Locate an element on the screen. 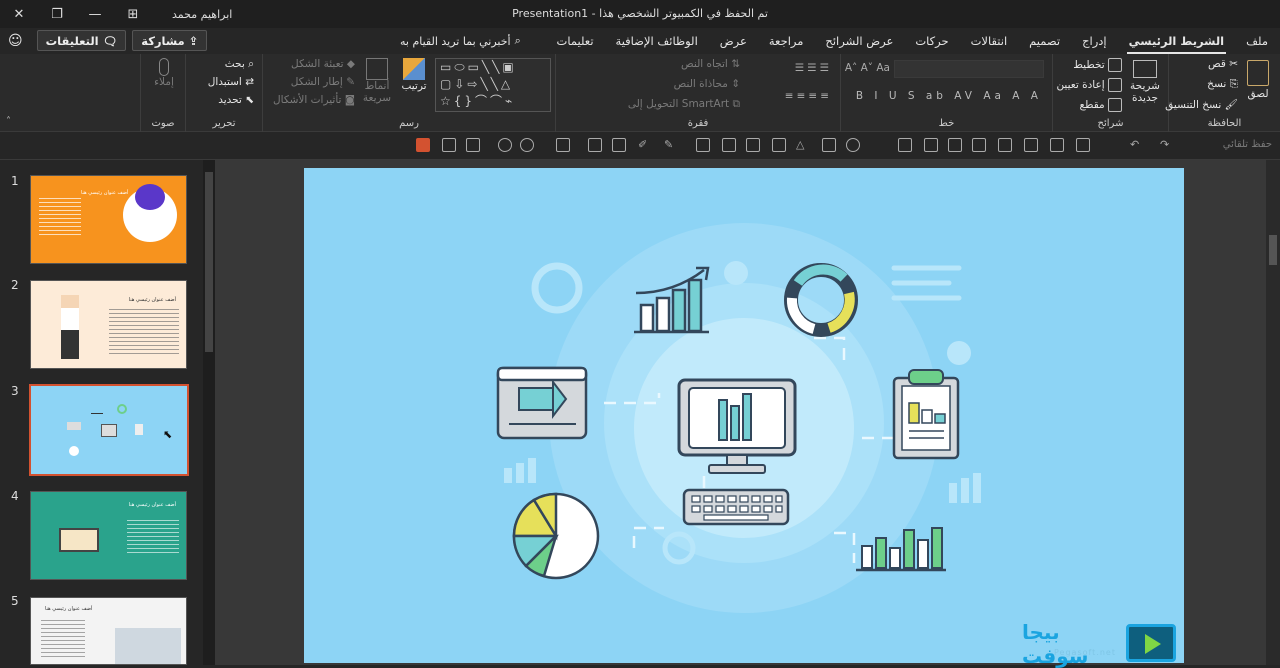 The image size is (1280, 668). ellipse-tool-icon is located at coordinates (853, 145).